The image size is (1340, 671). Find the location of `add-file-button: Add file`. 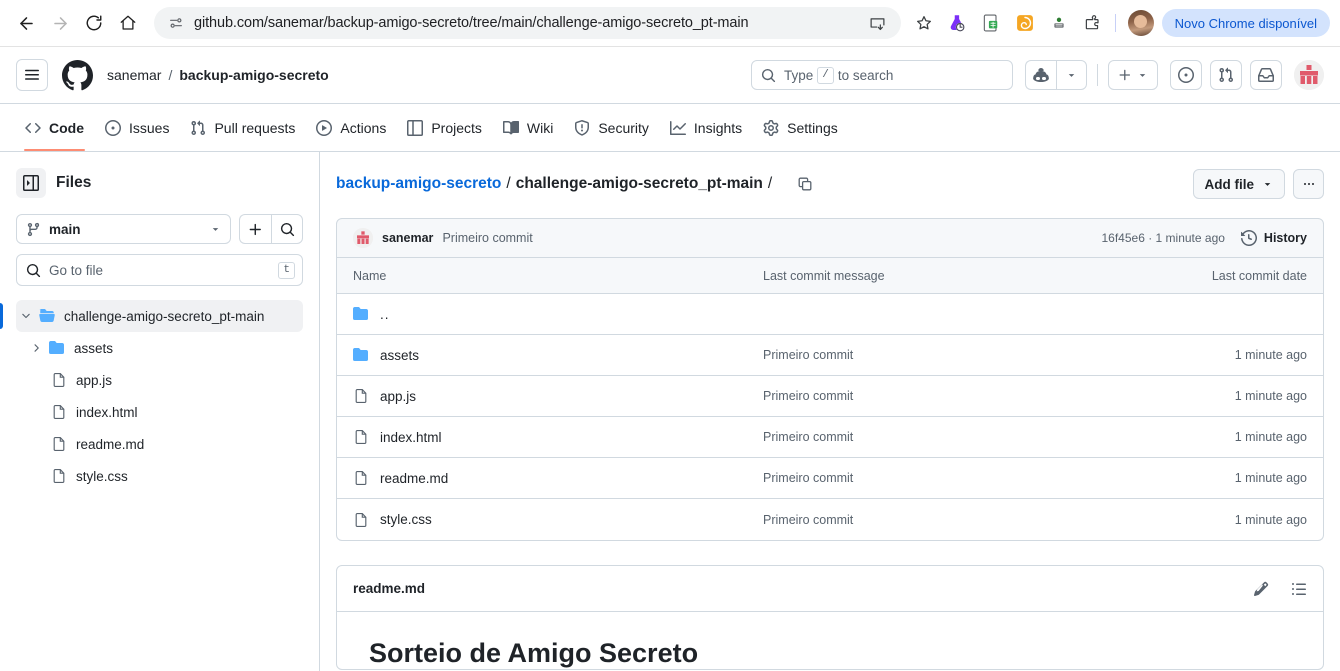

add-file-button: Add file is located at coordinates (1238, 184).